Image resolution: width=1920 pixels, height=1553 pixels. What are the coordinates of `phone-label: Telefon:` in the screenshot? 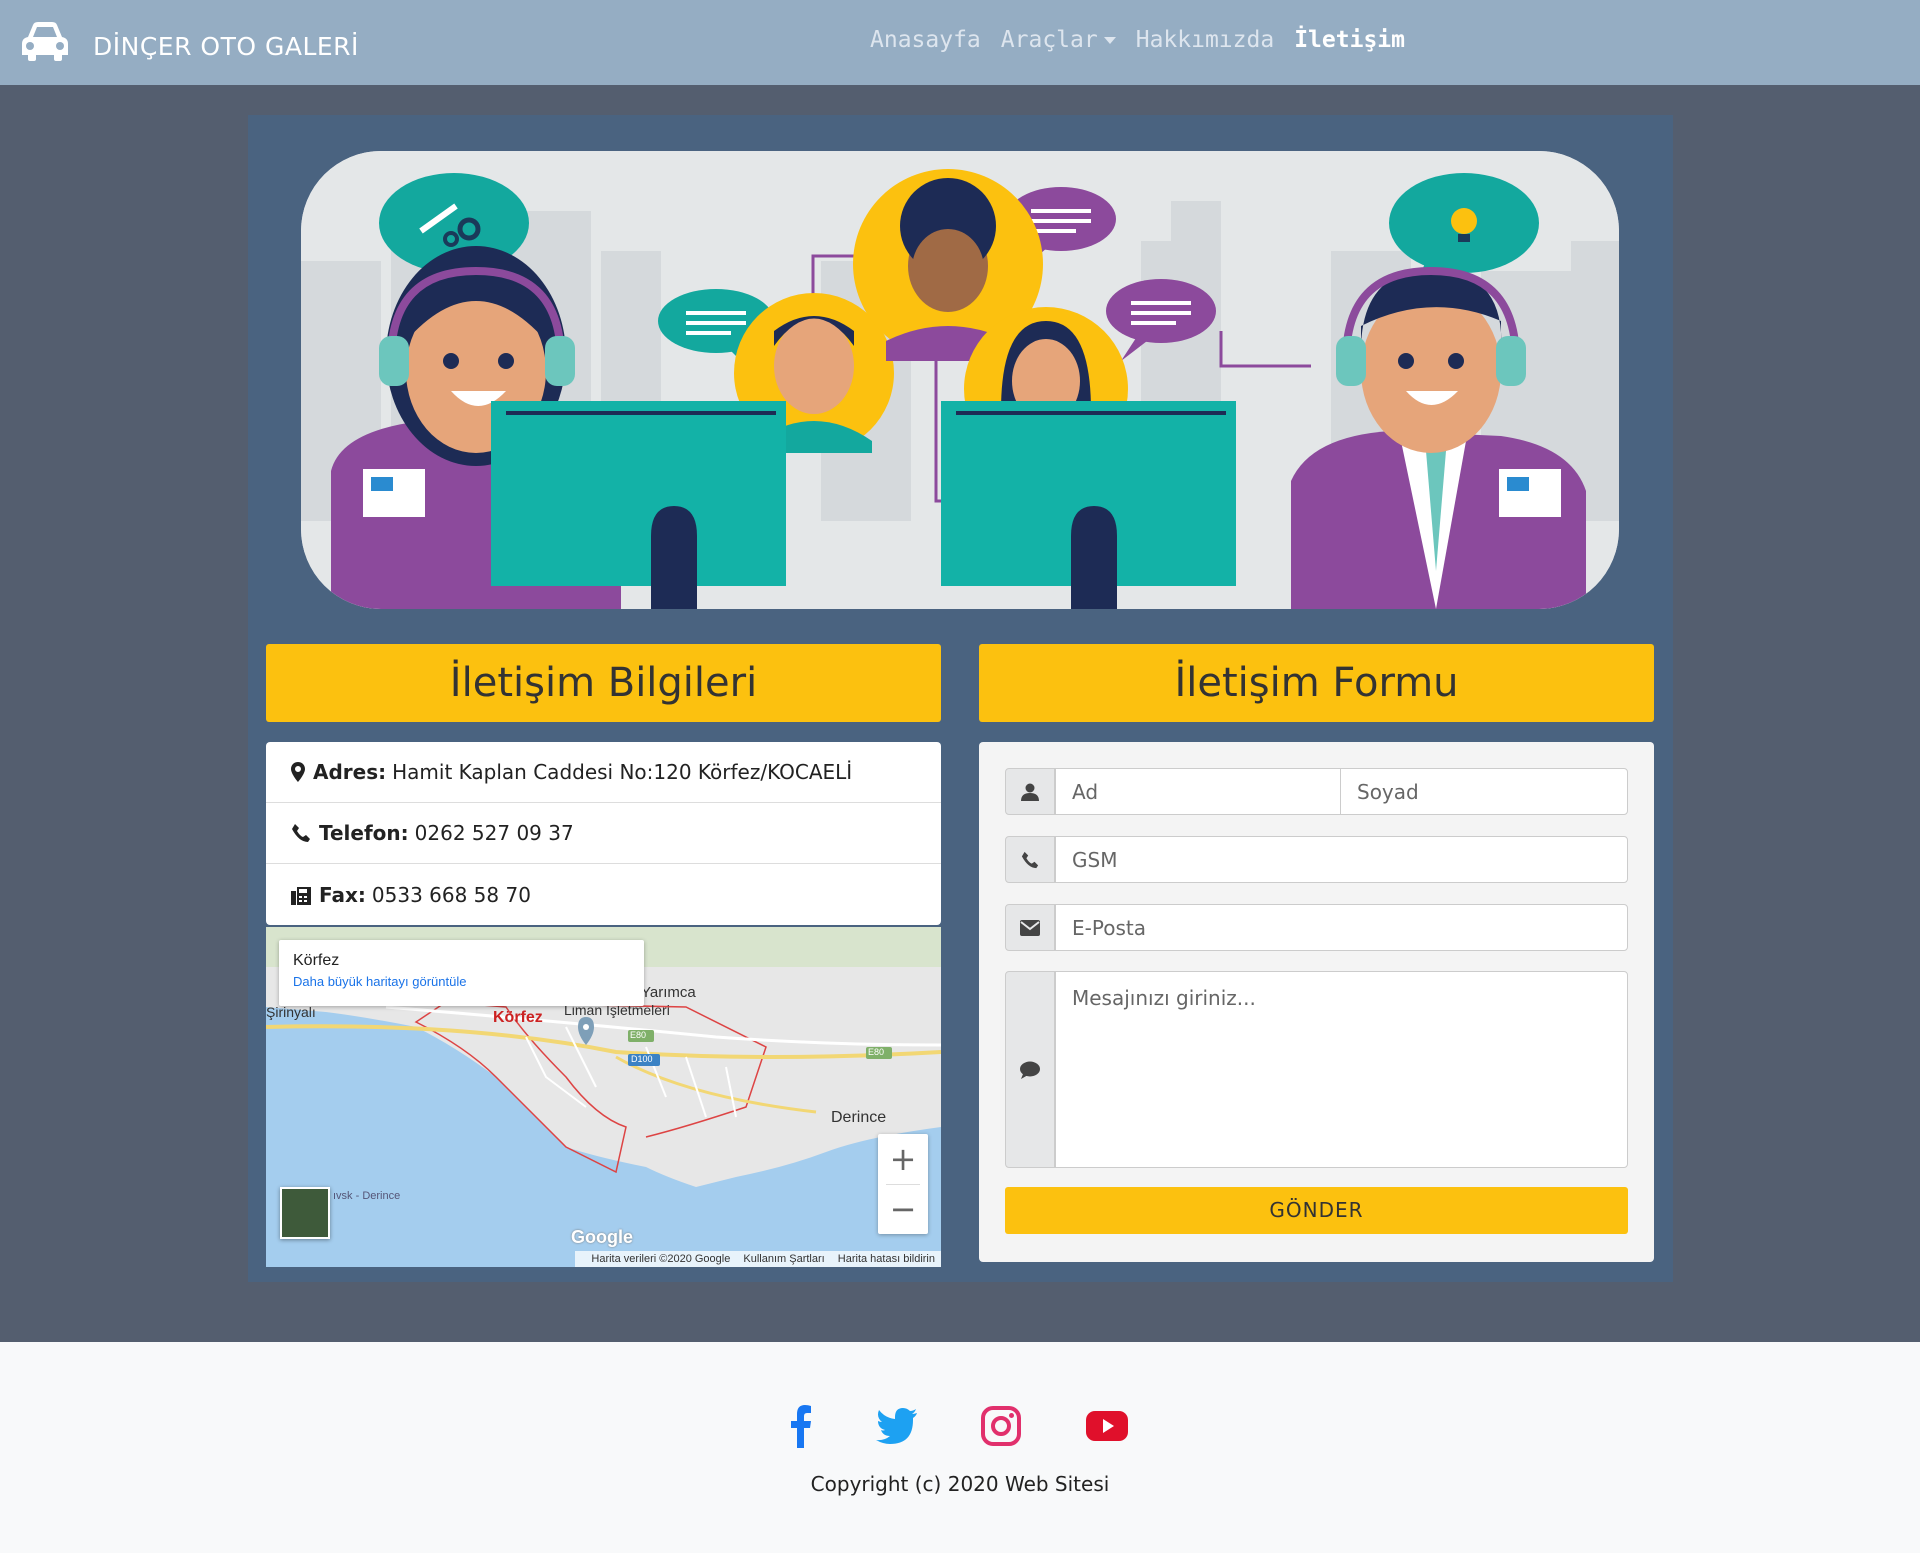 It's located at (364, 833).